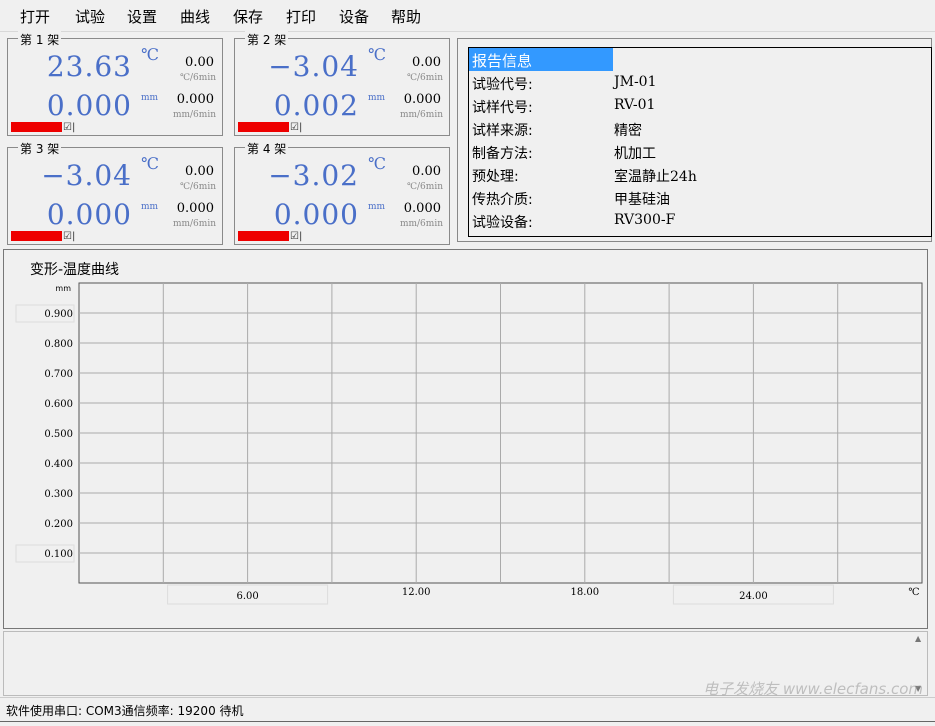 This screenshot has width=935, height=726. I want to click on rack-title: 第 3 架, so click(40, 148).